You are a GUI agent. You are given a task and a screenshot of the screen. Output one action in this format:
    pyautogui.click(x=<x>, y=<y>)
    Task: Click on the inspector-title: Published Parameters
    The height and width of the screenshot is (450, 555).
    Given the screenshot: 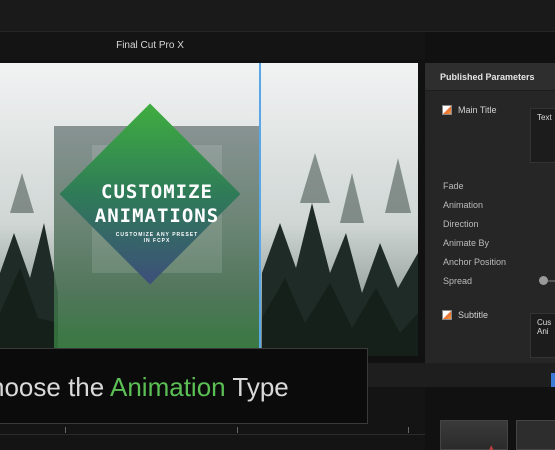 What is the action you would take?
    pyautogui.click(x=487, y=77)
    